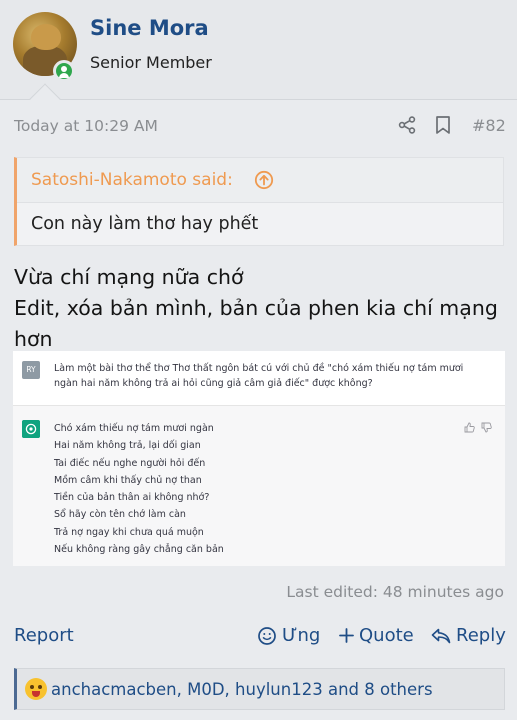 This screenshot has height=720, width=517. I want to click on chat-divider, so click(259, 405).